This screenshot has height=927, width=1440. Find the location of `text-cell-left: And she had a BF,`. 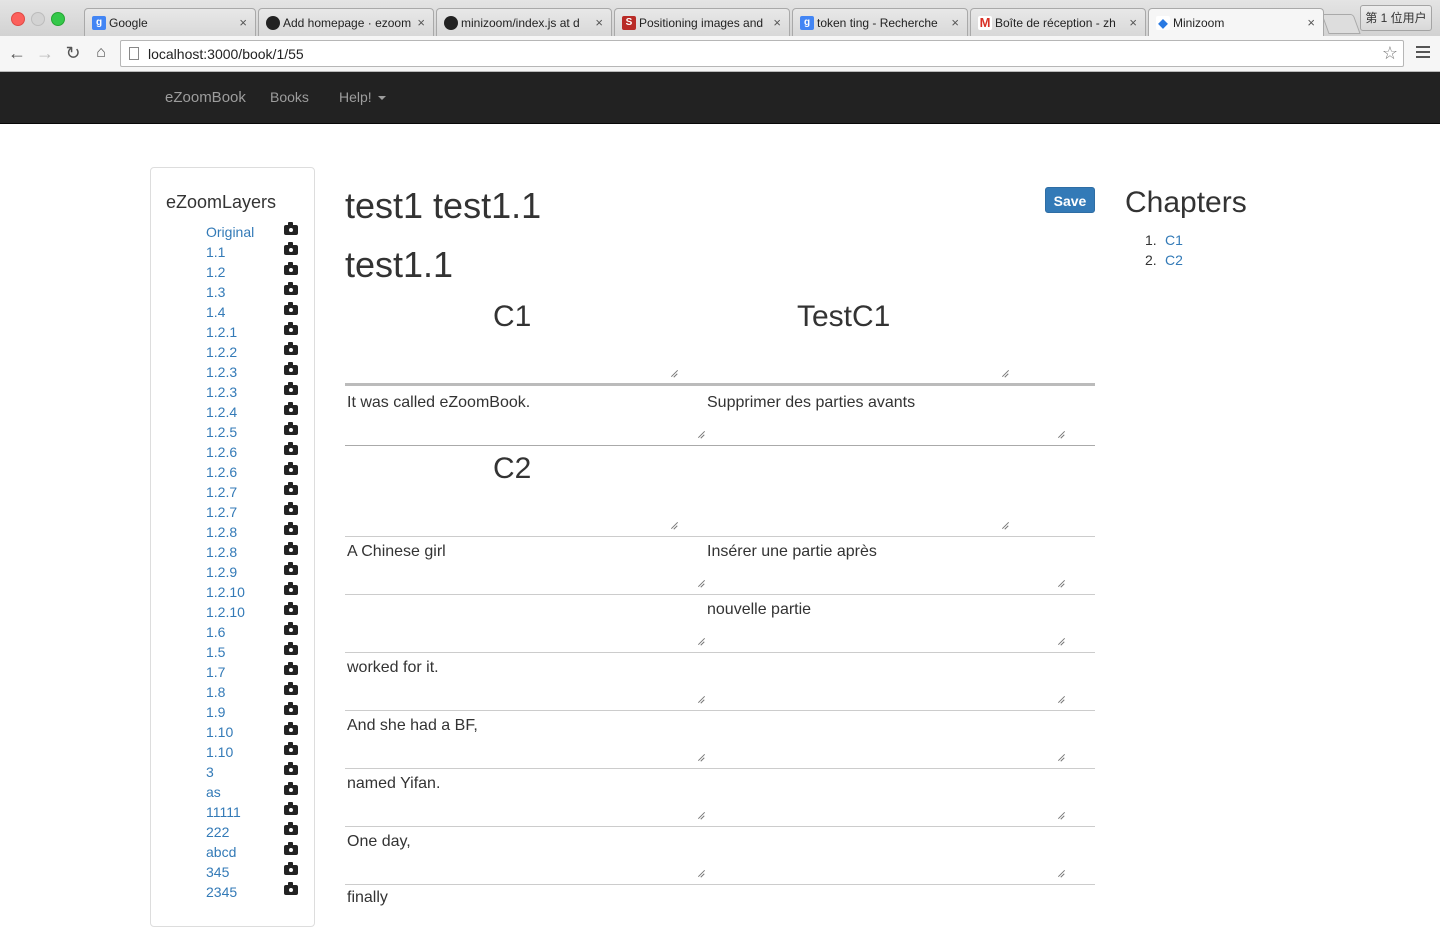

text-cell-left: And she had a BF, is located at coordinates (412, 726).